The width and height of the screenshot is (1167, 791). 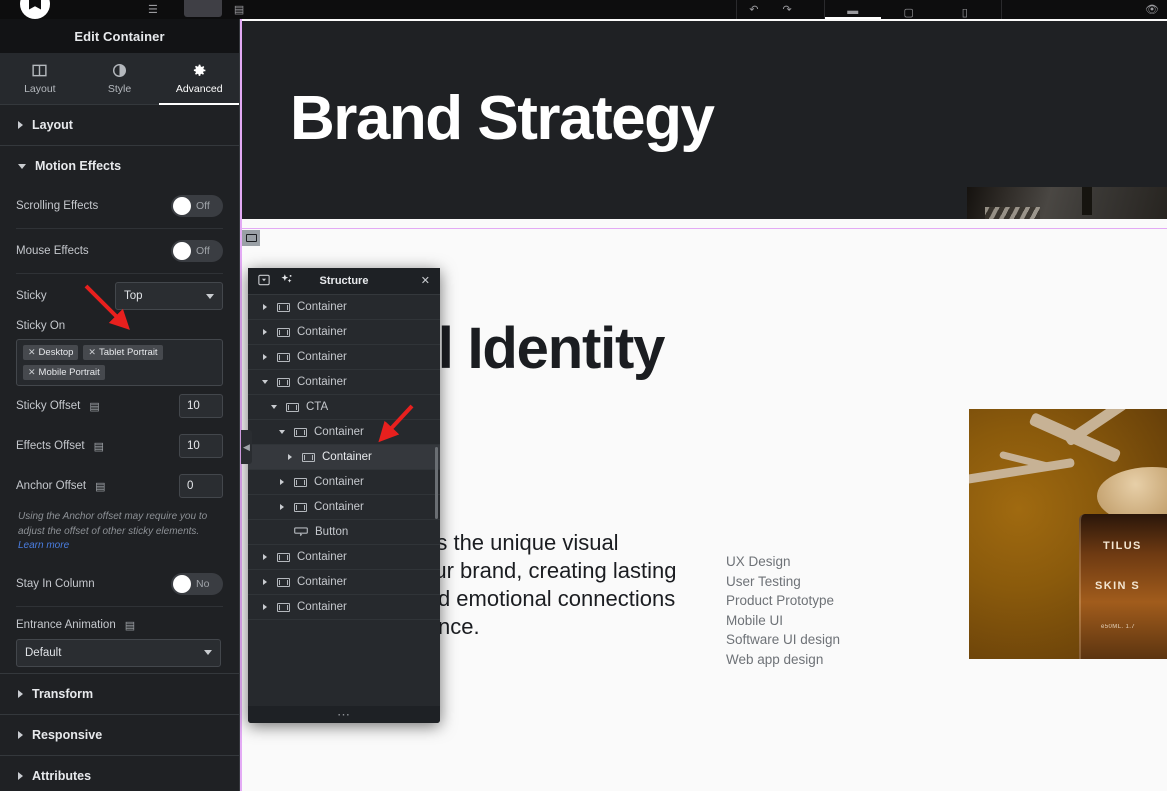 What do you see at coordinates (119, 773) in the screenshot?
I see `section-attributes-header: Attributes` at bounding box center [119, 773].